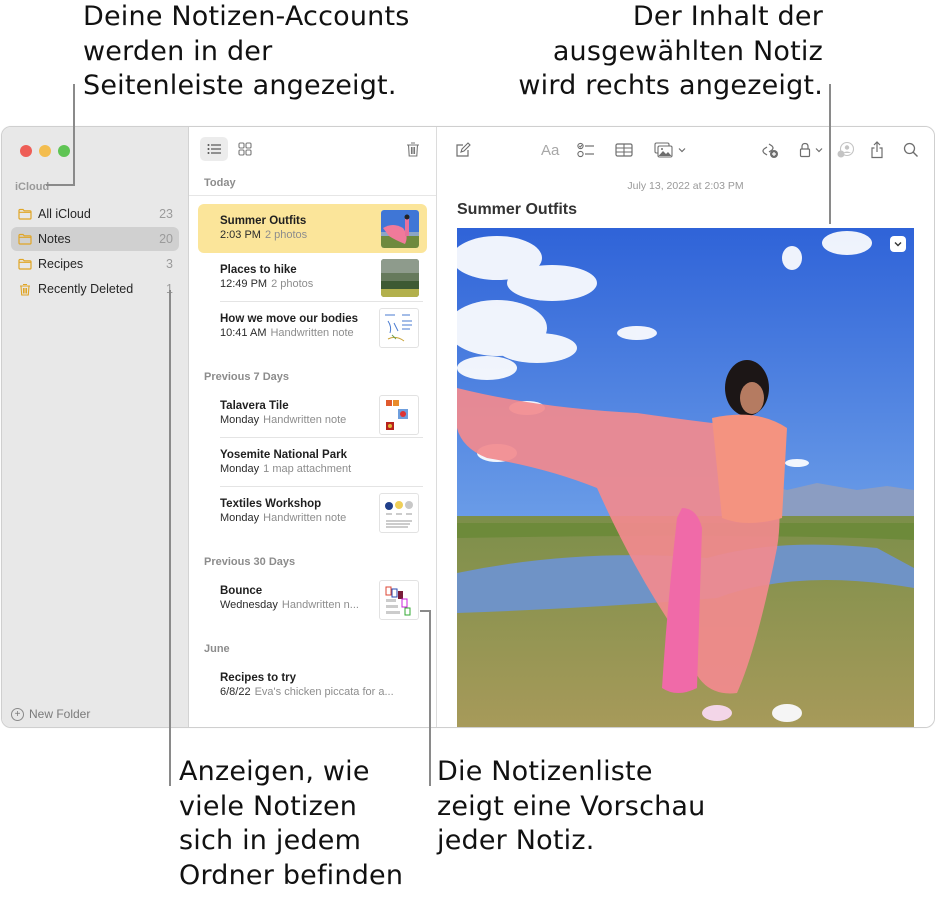  Describe the element at coordinates (663, 150) in the screenshot. I see `photo-icon` at that location.